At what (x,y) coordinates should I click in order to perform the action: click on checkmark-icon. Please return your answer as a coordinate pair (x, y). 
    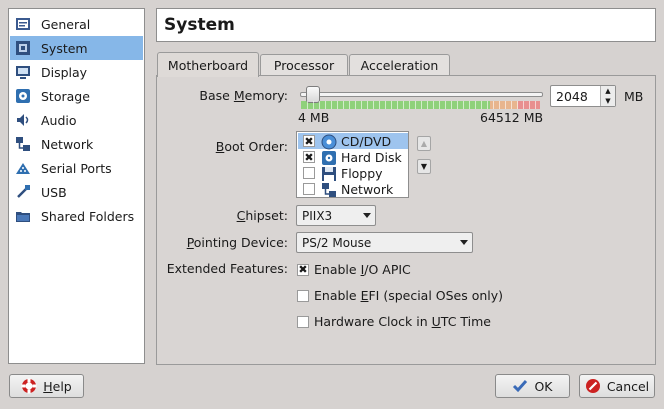
    Looking at the image, I should click on (520, 386).